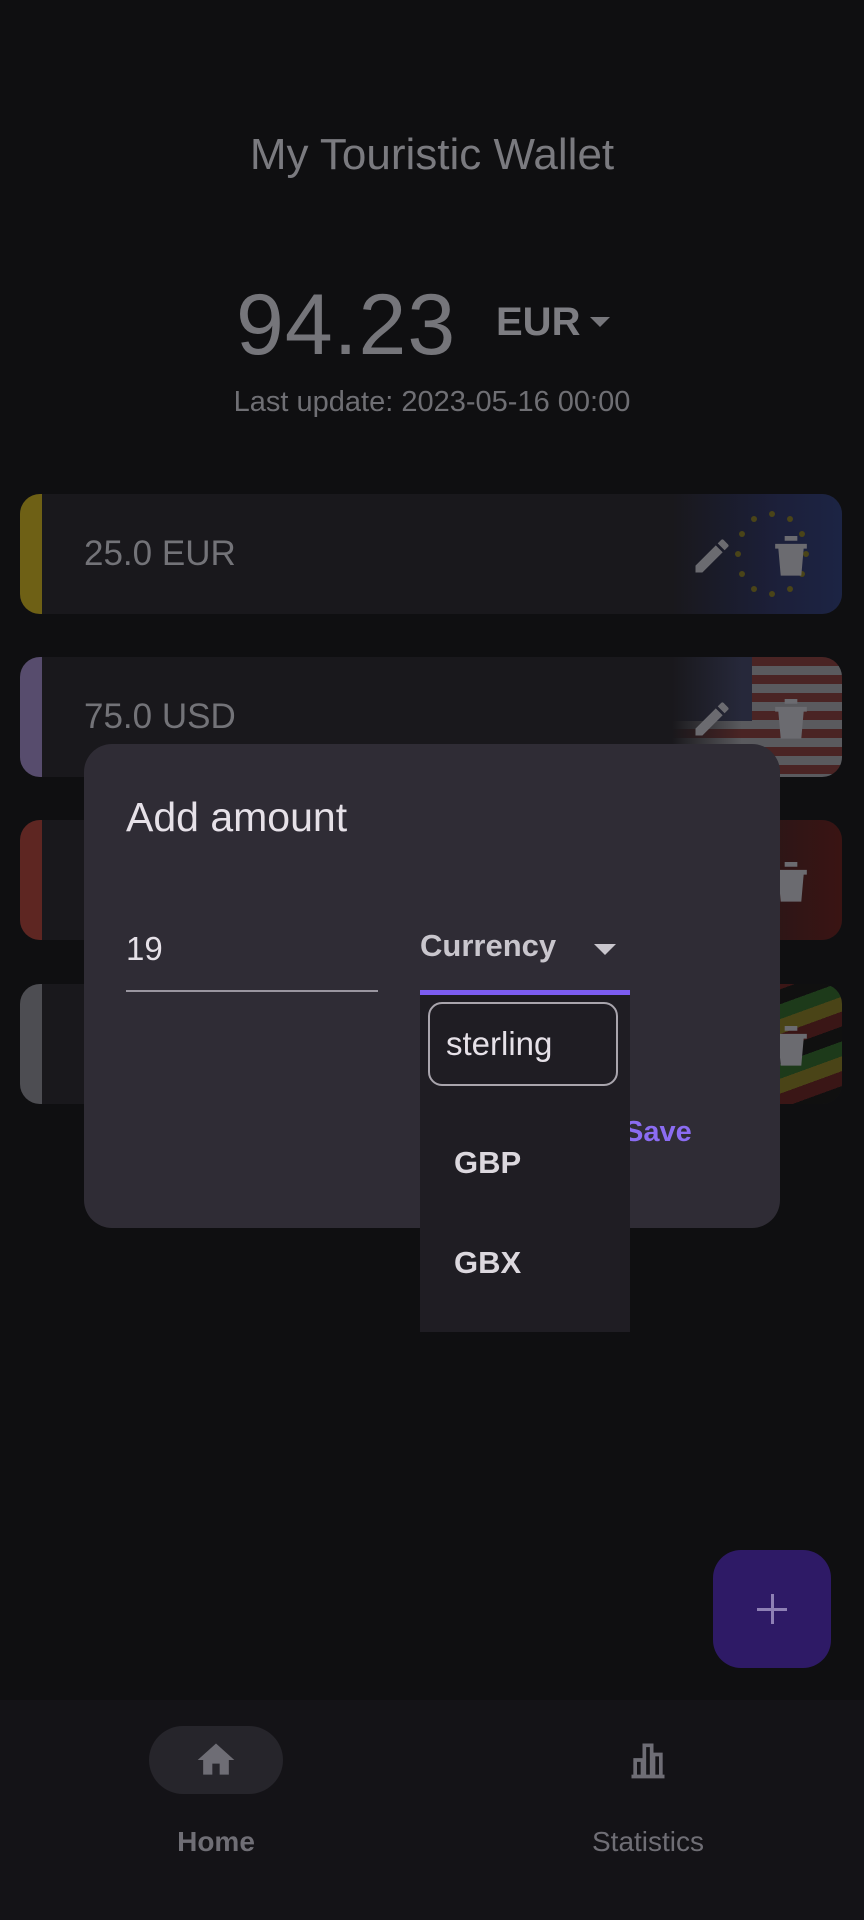  What do you see at coordinates (487, 1163) in the screenshot?
I see `currency-option-gbp: GBP` at bounding box center [487, 1163].